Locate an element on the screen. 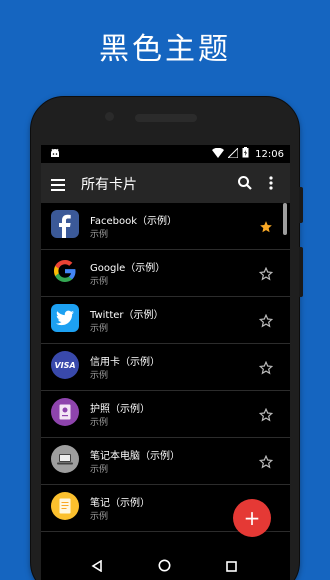 This screenshot has width=330, height=580. add-card-button: + is located at coordinates (252, 518).